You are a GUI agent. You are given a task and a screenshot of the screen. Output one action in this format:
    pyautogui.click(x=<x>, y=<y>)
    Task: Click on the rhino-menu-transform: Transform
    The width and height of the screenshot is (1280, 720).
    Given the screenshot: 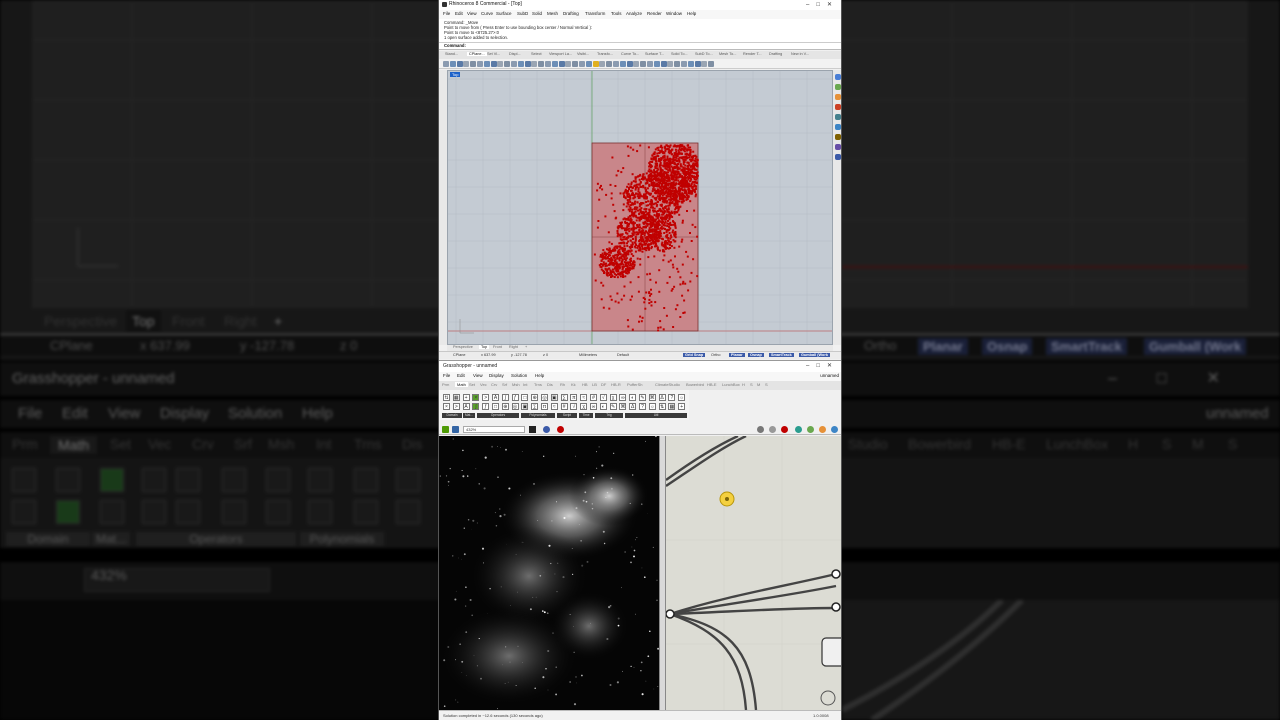 What is the action you would take?
    pyautogui.click(x=595, y=13)
    